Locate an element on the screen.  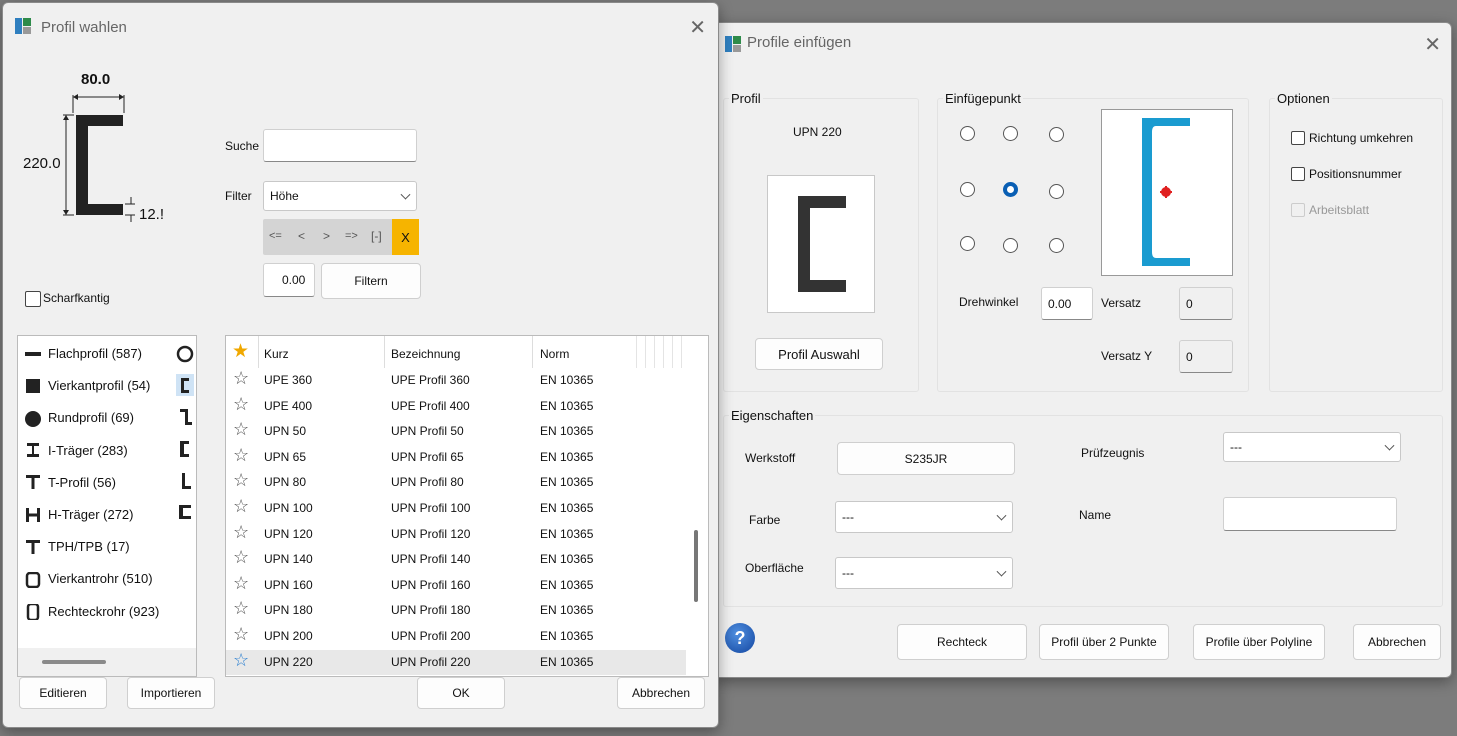
arbeitsblatt-checkbox is located at coordinates (1298, 210).